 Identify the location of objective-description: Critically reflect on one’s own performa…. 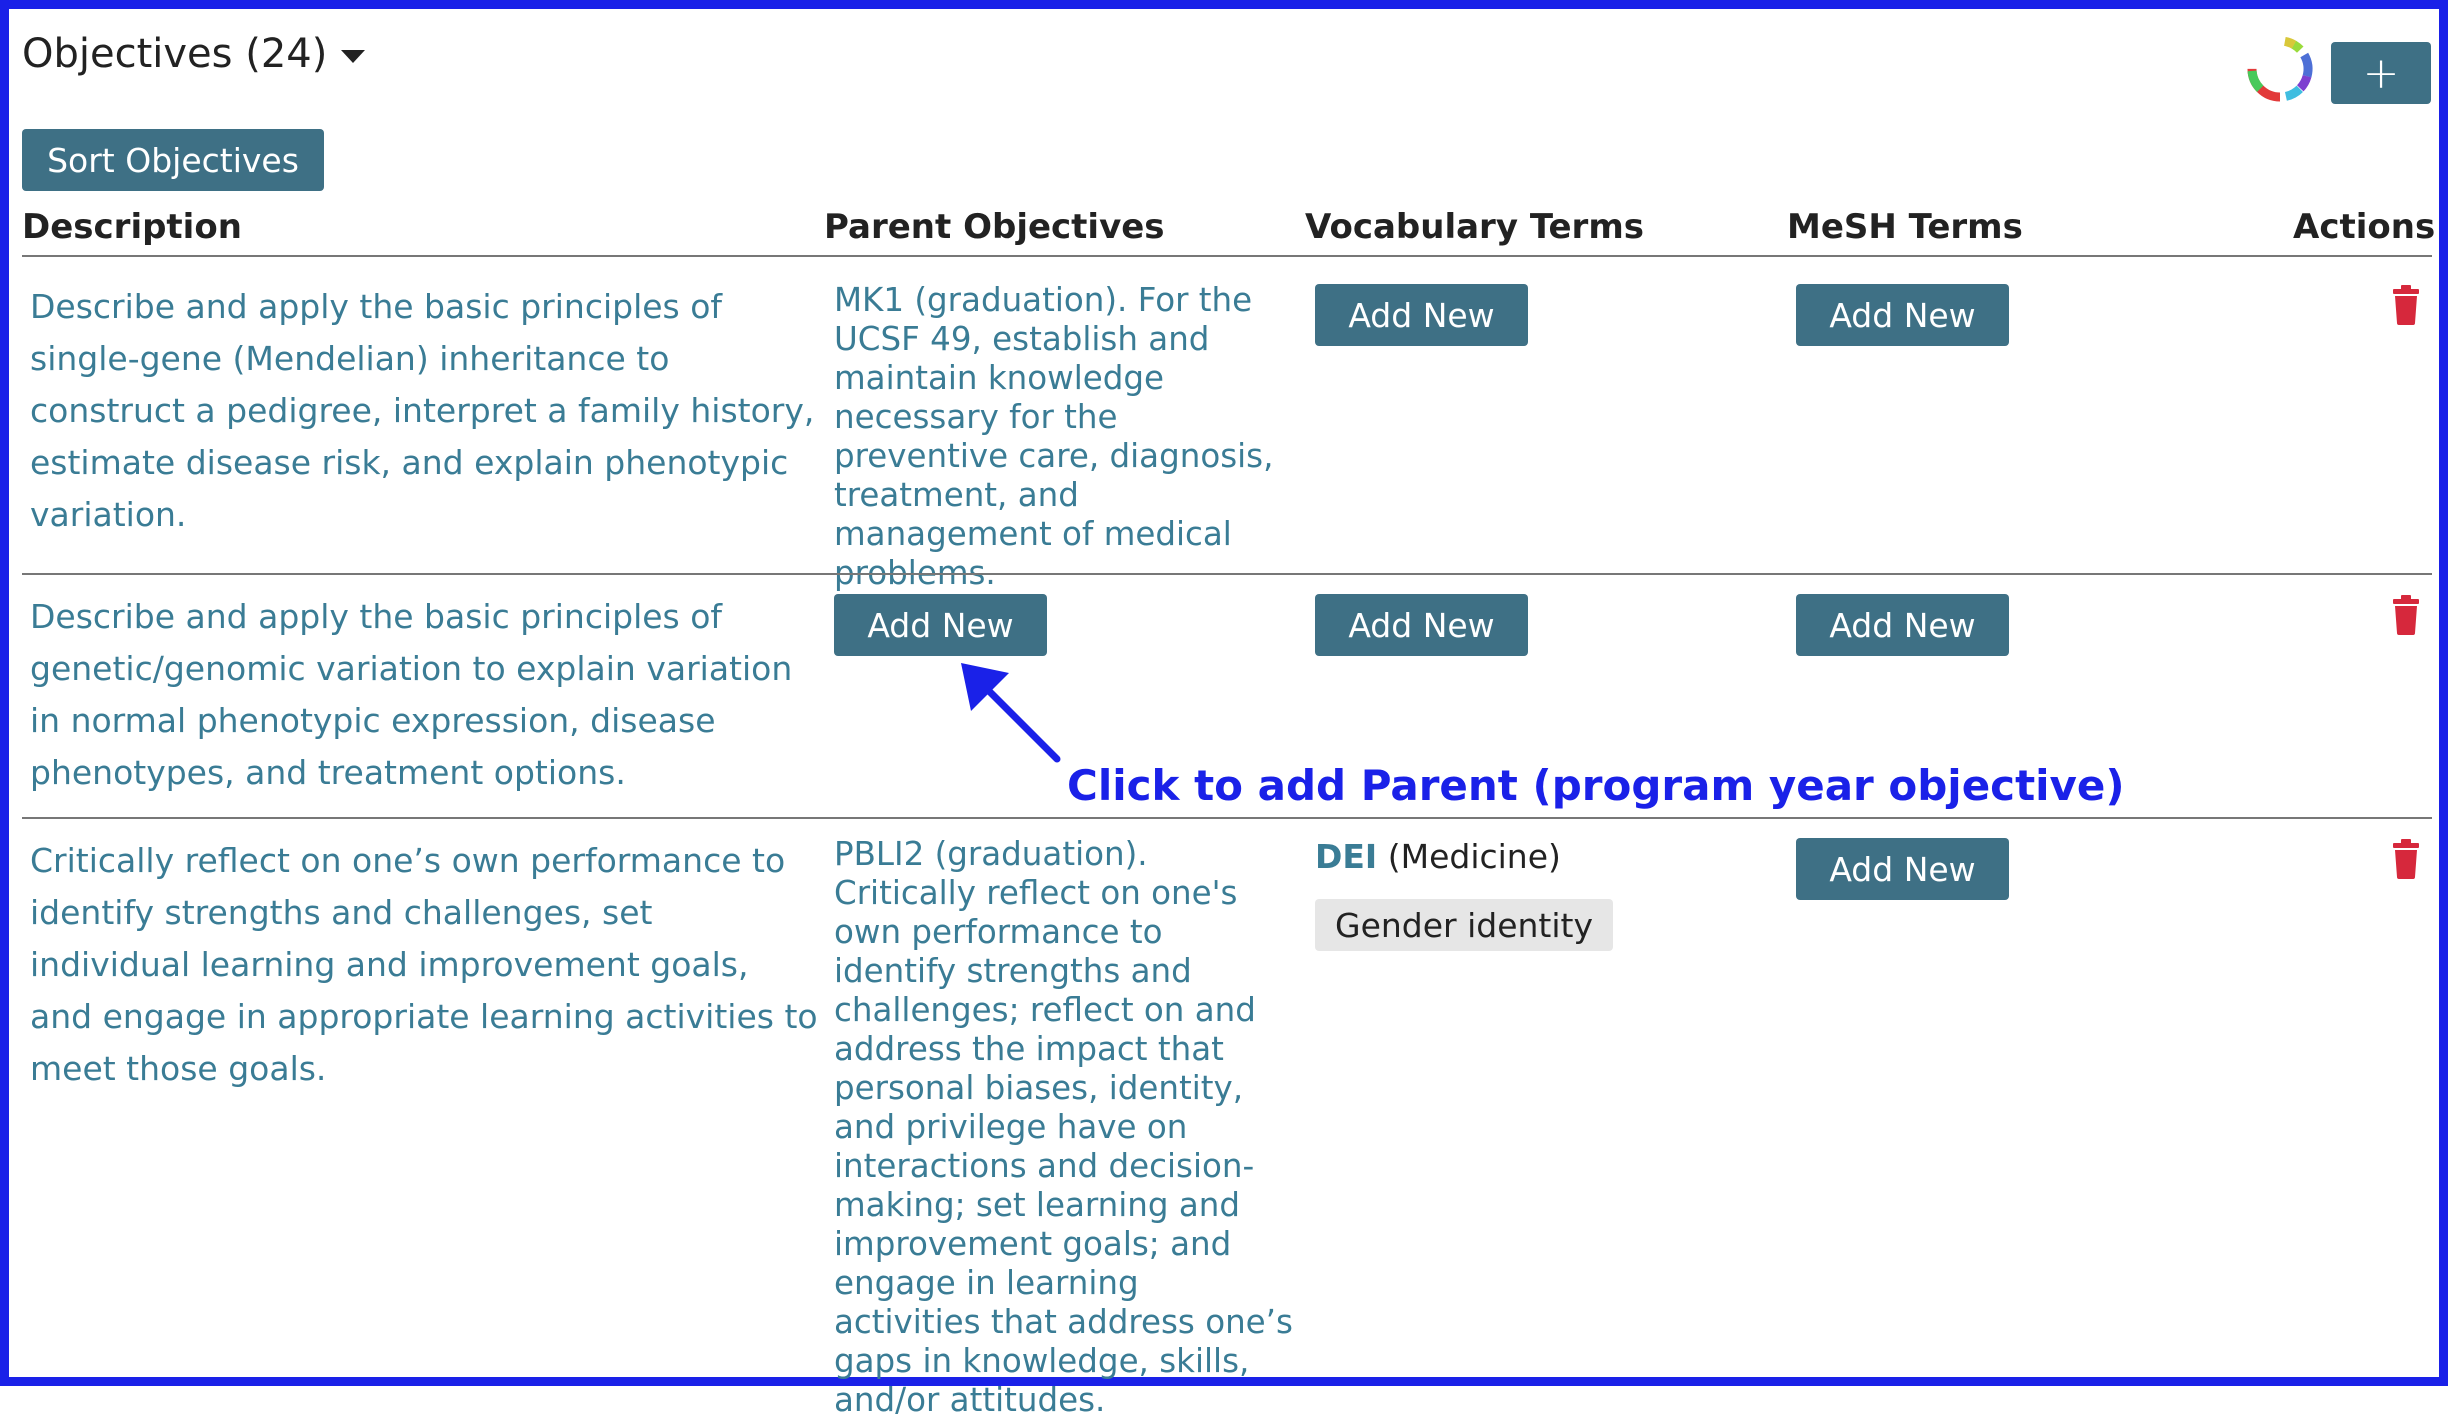
(425, 965).